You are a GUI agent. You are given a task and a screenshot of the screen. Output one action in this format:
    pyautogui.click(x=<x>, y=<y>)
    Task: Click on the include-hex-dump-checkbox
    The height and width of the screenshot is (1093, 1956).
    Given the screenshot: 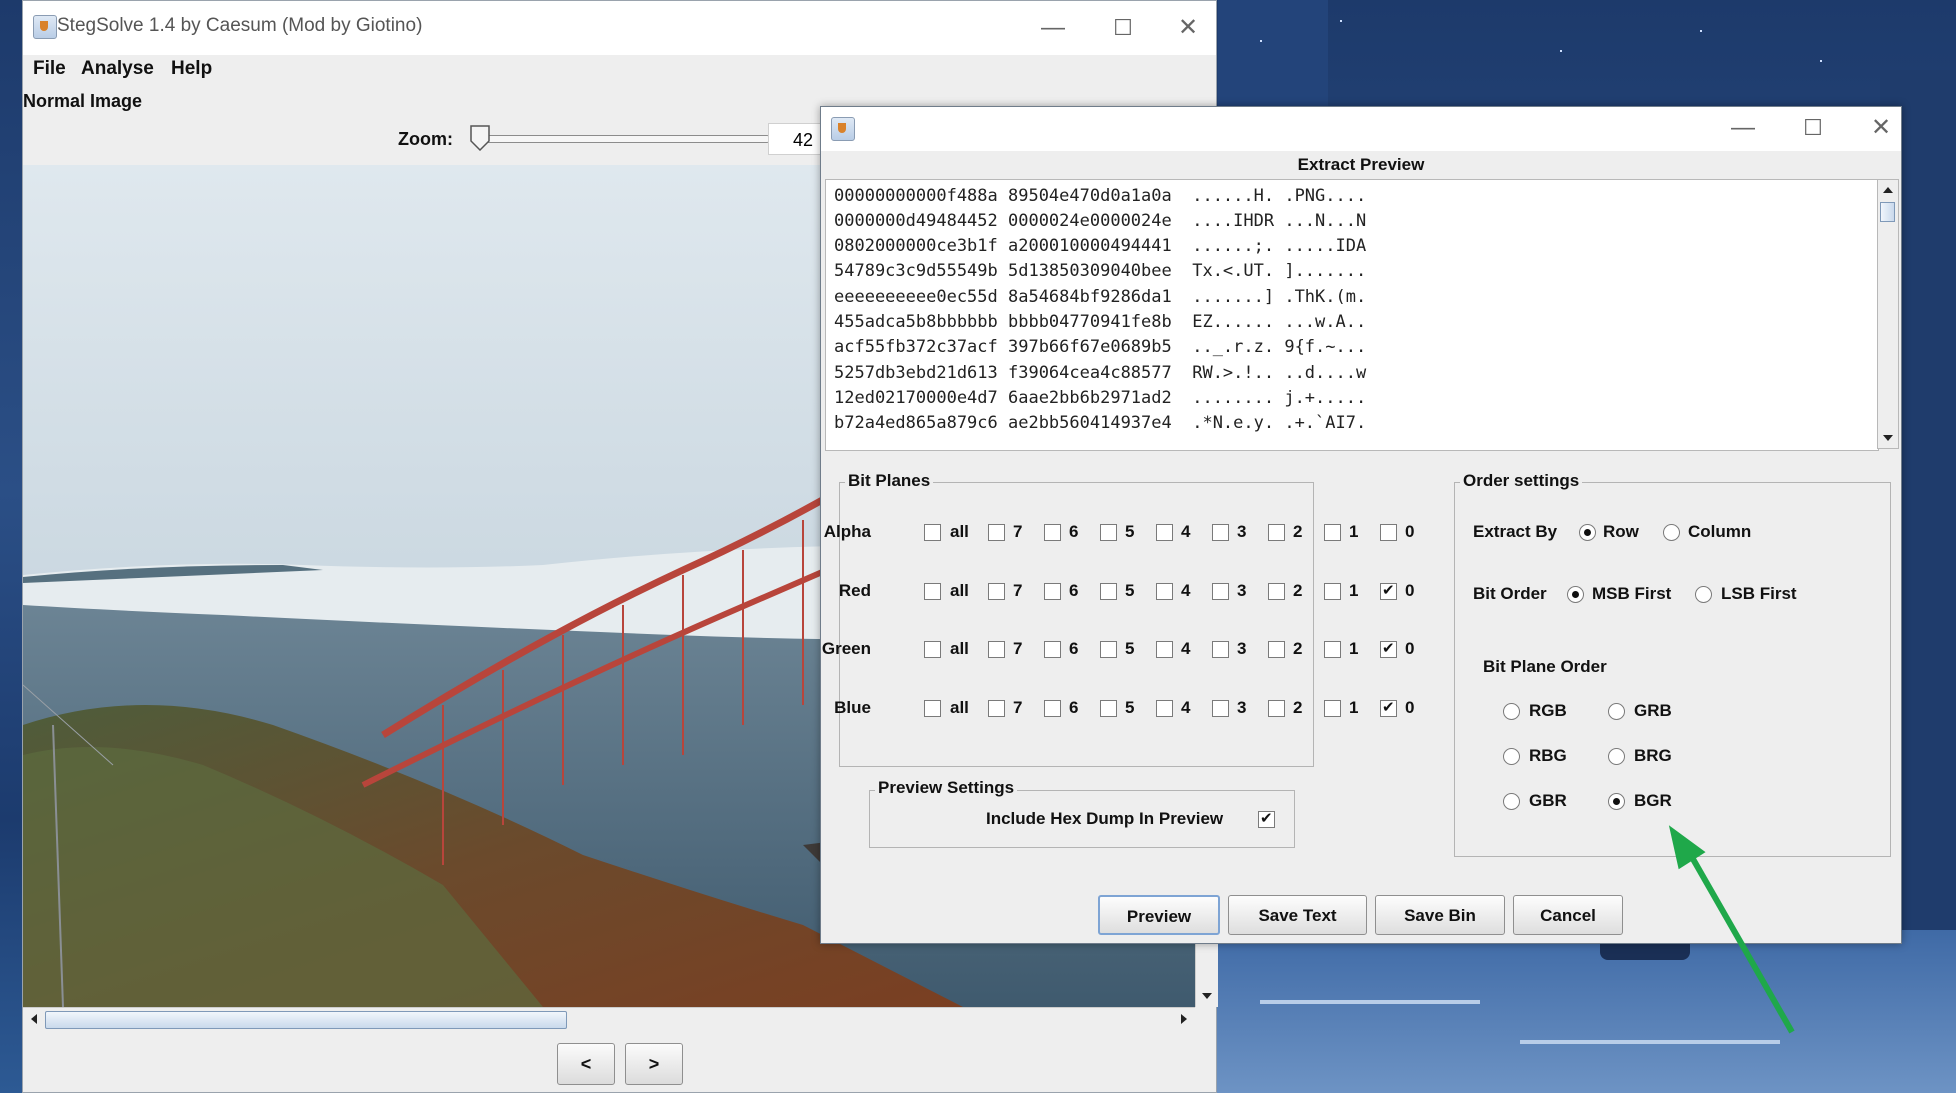 What is the action you would take?
    pyautogui.click(x=1266, y=818)
    